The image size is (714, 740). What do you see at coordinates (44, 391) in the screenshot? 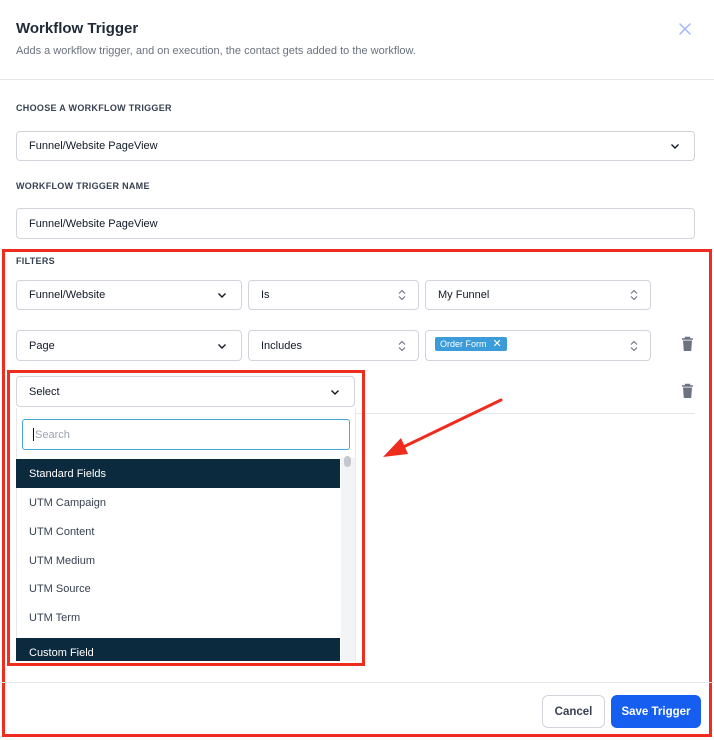
I see `new-filter-field-value: Select` at bounding box center [44, 391].